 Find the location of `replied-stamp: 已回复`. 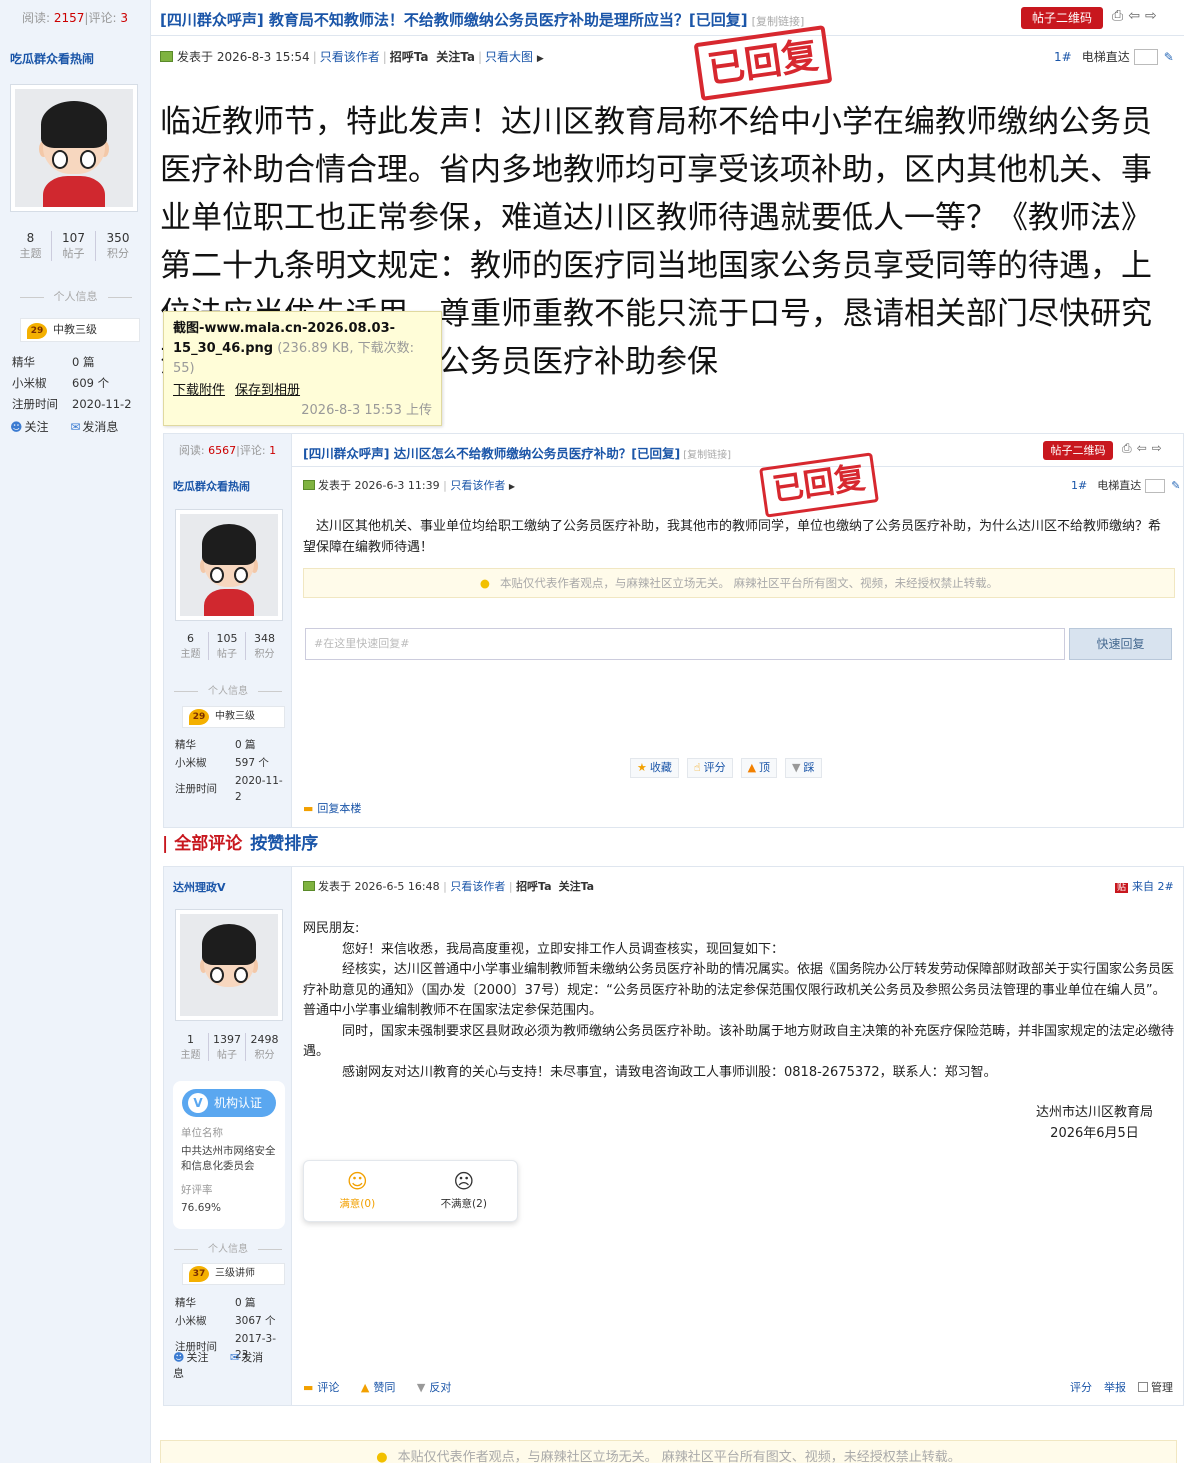

replied-stamp: 已回复 is located at coordinates (763, 63).